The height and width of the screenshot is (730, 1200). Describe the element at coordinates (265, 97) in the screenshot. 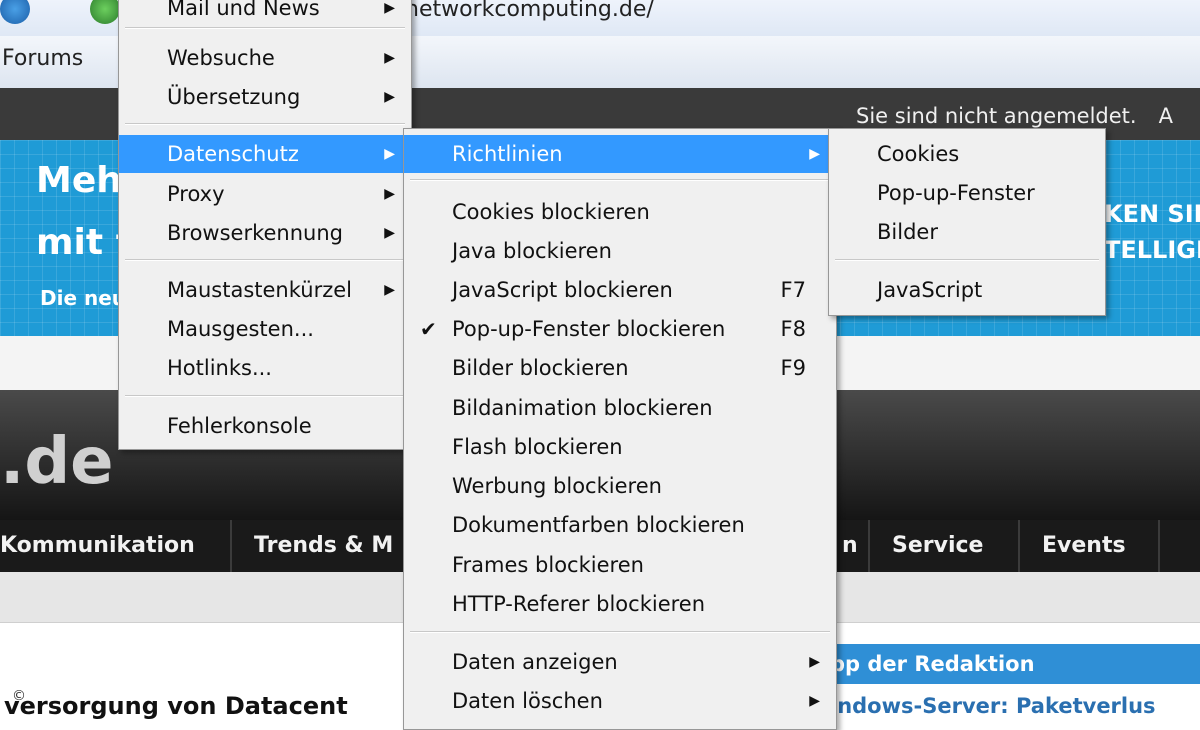

I see `menu-item-uebersetzung: Übersetzung ▶` at that location.